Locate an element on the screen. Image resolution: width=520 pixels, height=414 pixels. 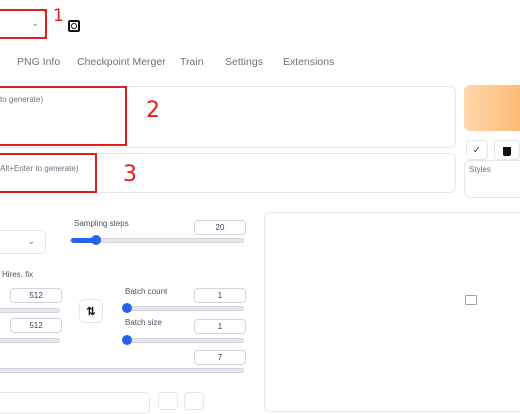
sampling-method-dropdown: ⌄ is located at coordinates (23, 242).